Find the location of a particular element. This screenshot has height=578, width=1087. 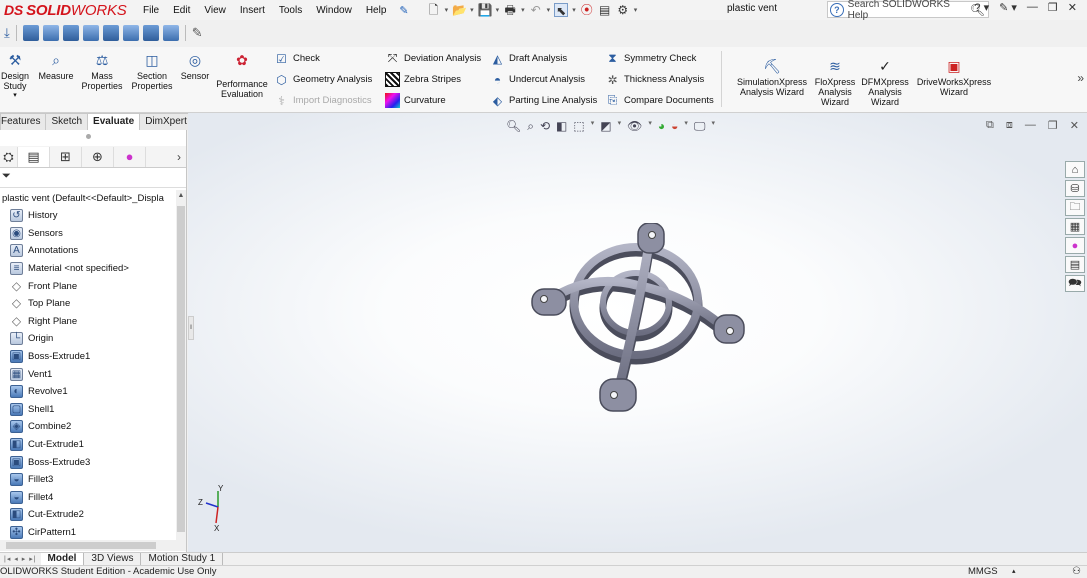

tab-3d-views: 3D Views is located at coordinates (113, 559).